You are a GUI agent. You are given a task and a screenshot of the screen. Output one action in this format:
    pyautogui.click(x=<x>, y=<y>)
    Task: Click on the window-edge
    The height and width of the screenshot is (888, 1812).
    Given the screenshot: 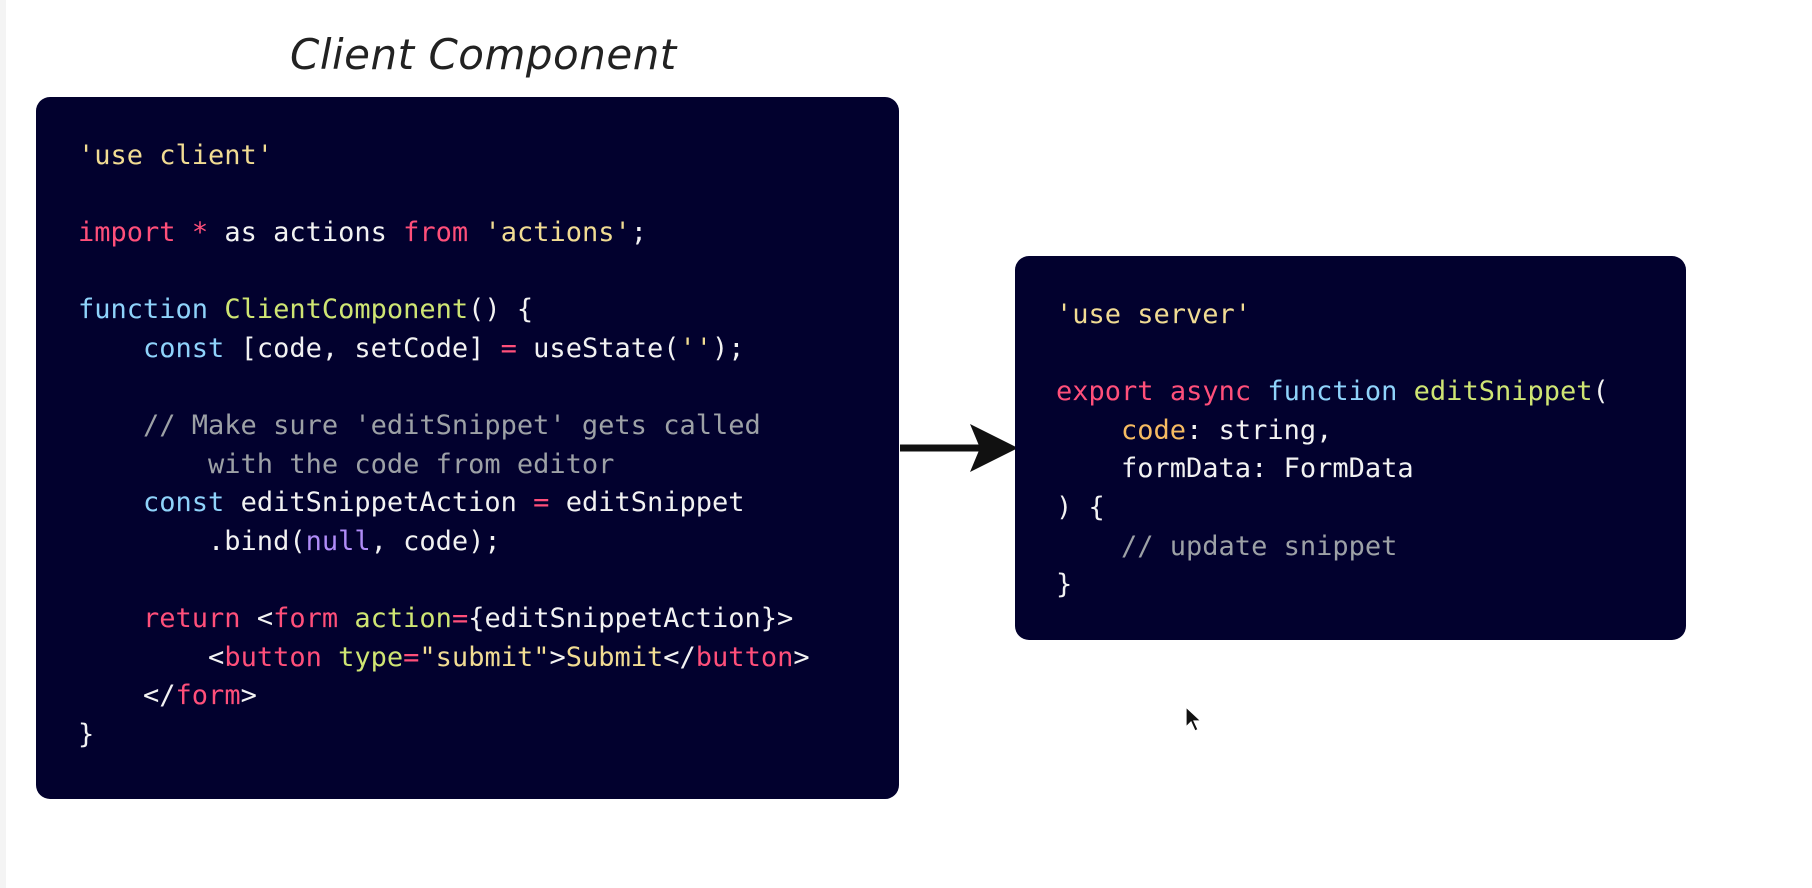 What is the action you would take?
    pyautogui.click(x=3, y=444)
    